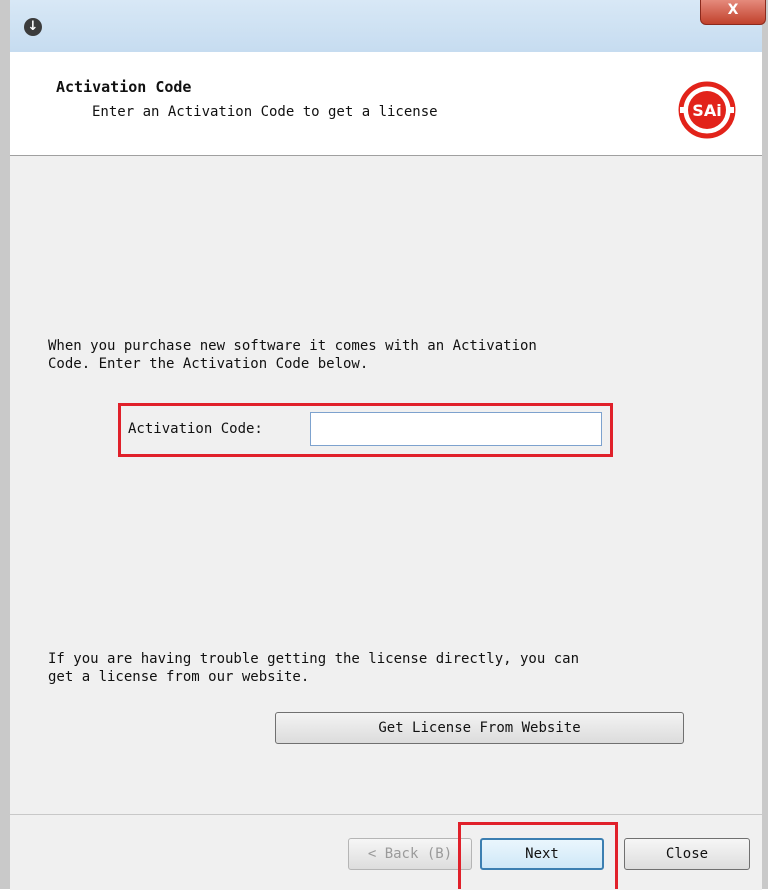  I want to click on title-bar: ↓ X, so click(388, 26).